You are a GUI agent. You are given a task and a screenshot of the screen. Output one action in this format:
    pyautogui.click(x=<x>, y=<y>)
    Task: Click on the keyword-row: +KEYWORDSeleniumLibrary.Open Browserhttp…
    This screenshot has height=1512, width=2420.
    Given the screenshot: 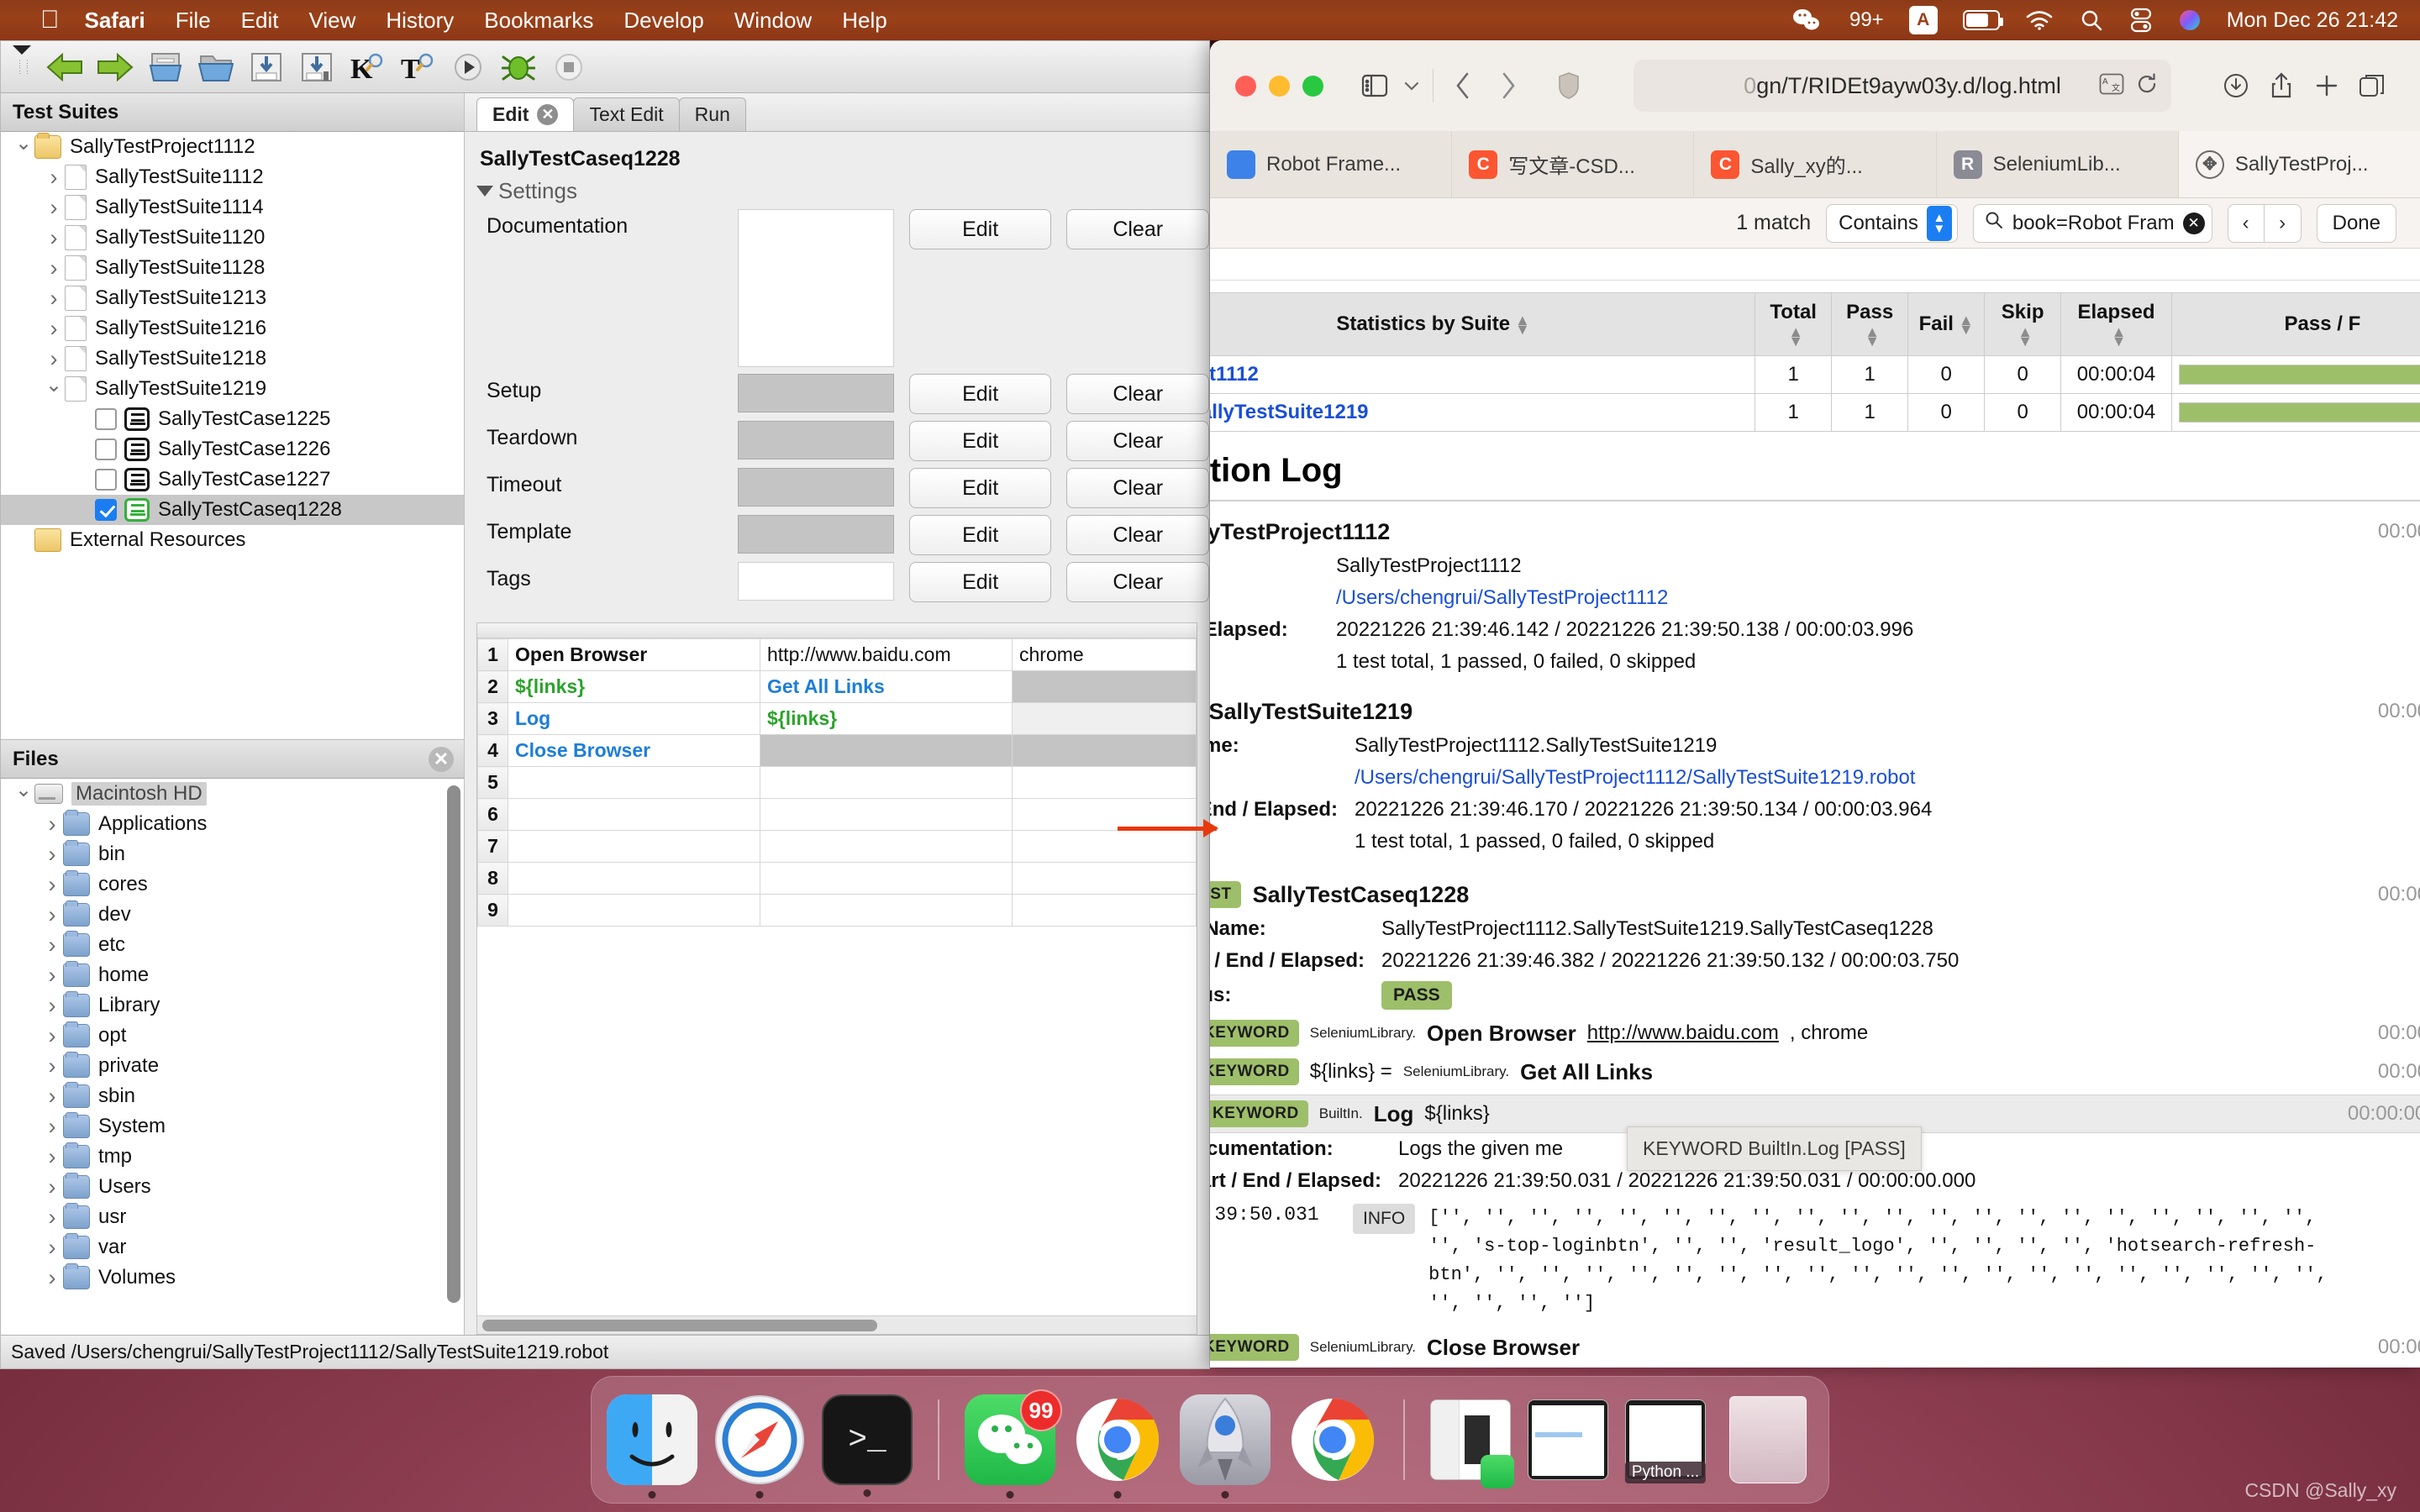 What is the action you would take?
    pyautogui.click(x=1815, y=1033)
    